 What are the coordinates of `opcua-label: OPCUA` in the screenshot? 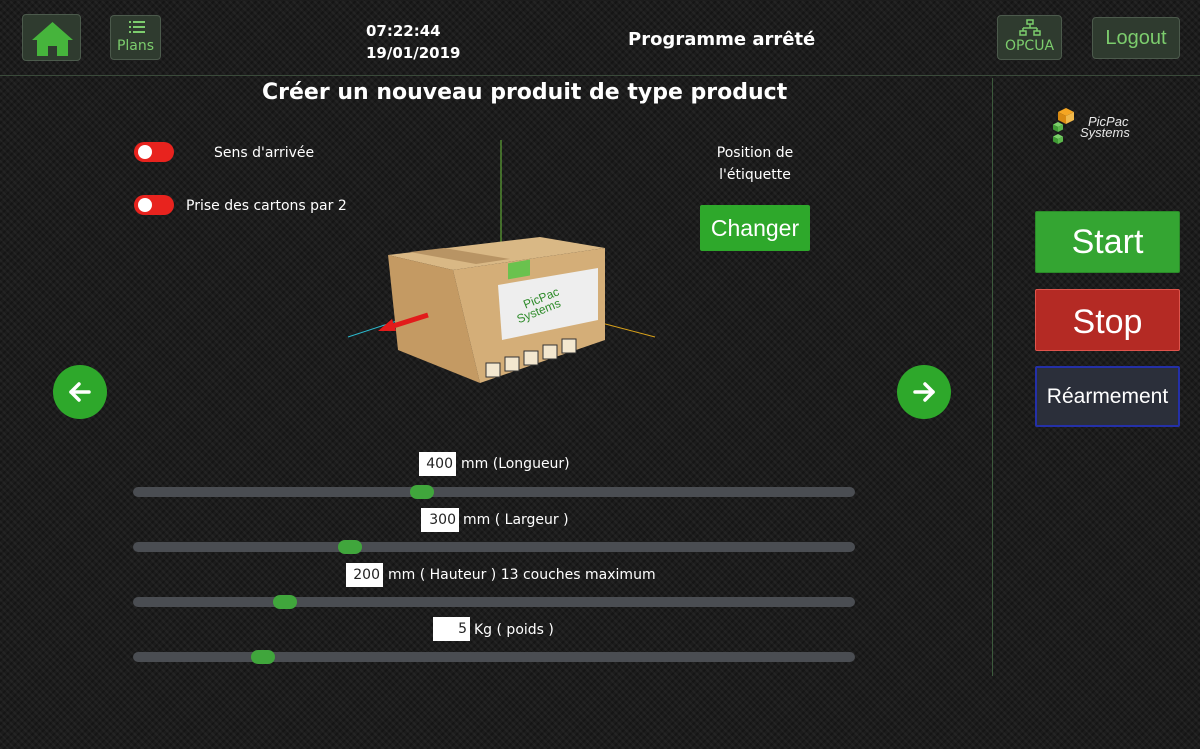 It's located at (1029, 46).